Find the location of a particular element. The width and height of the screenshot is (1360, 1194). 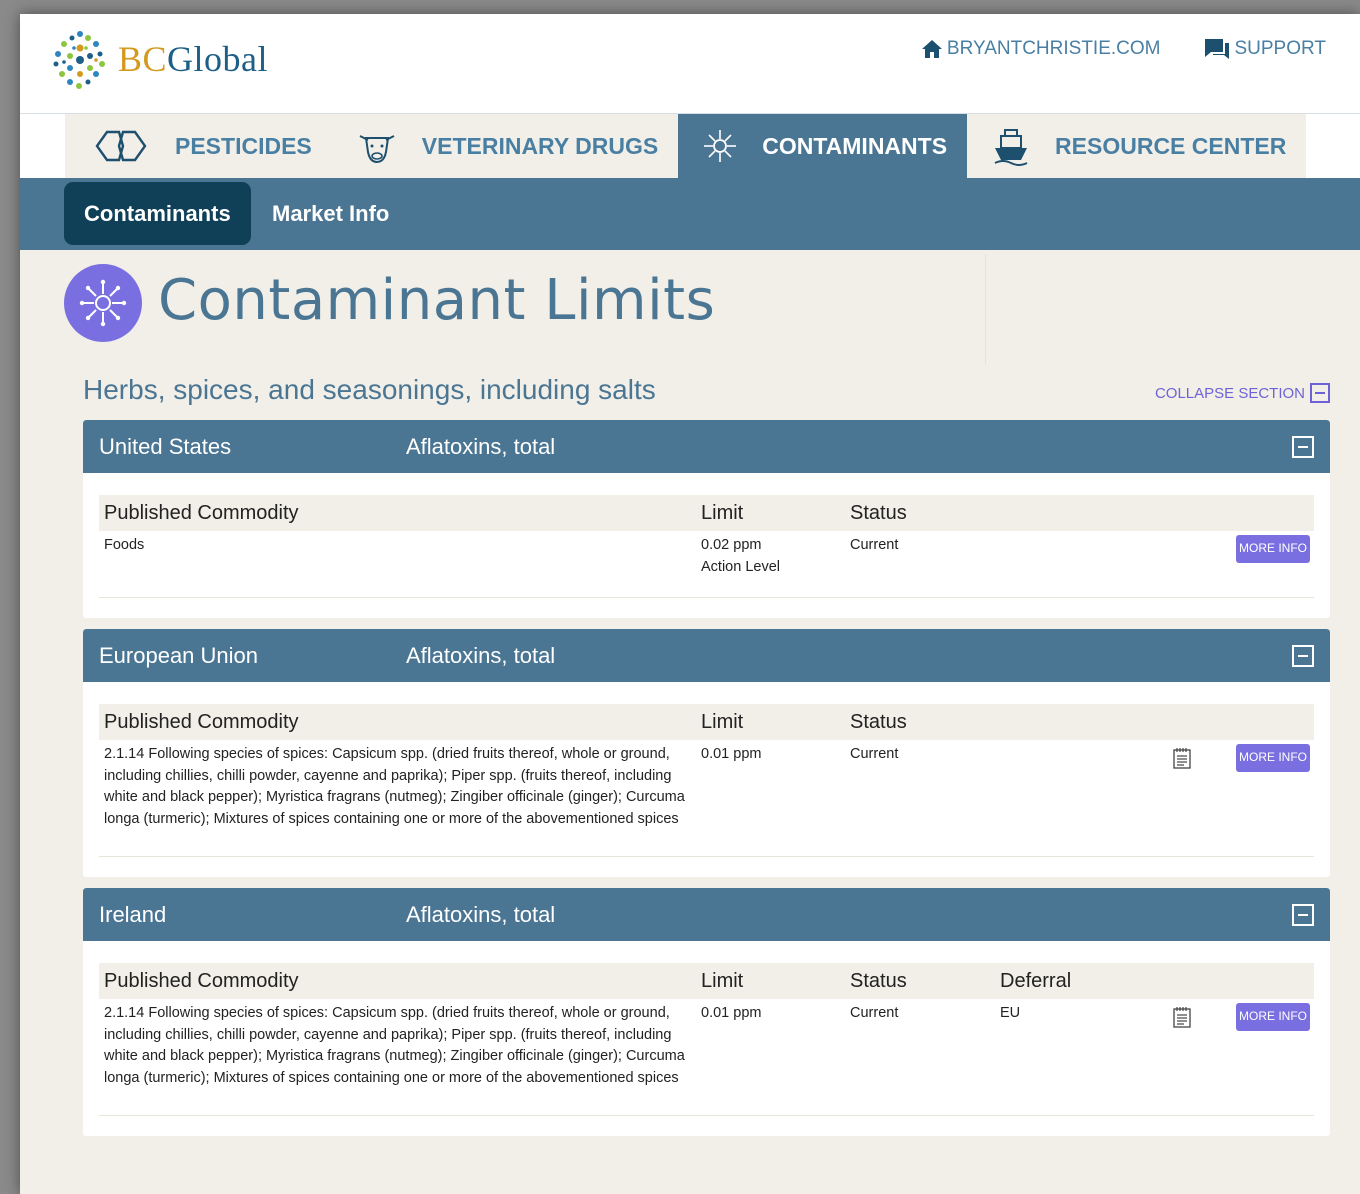

support-link: SUPPORT is located at coordinates (1265, 49).